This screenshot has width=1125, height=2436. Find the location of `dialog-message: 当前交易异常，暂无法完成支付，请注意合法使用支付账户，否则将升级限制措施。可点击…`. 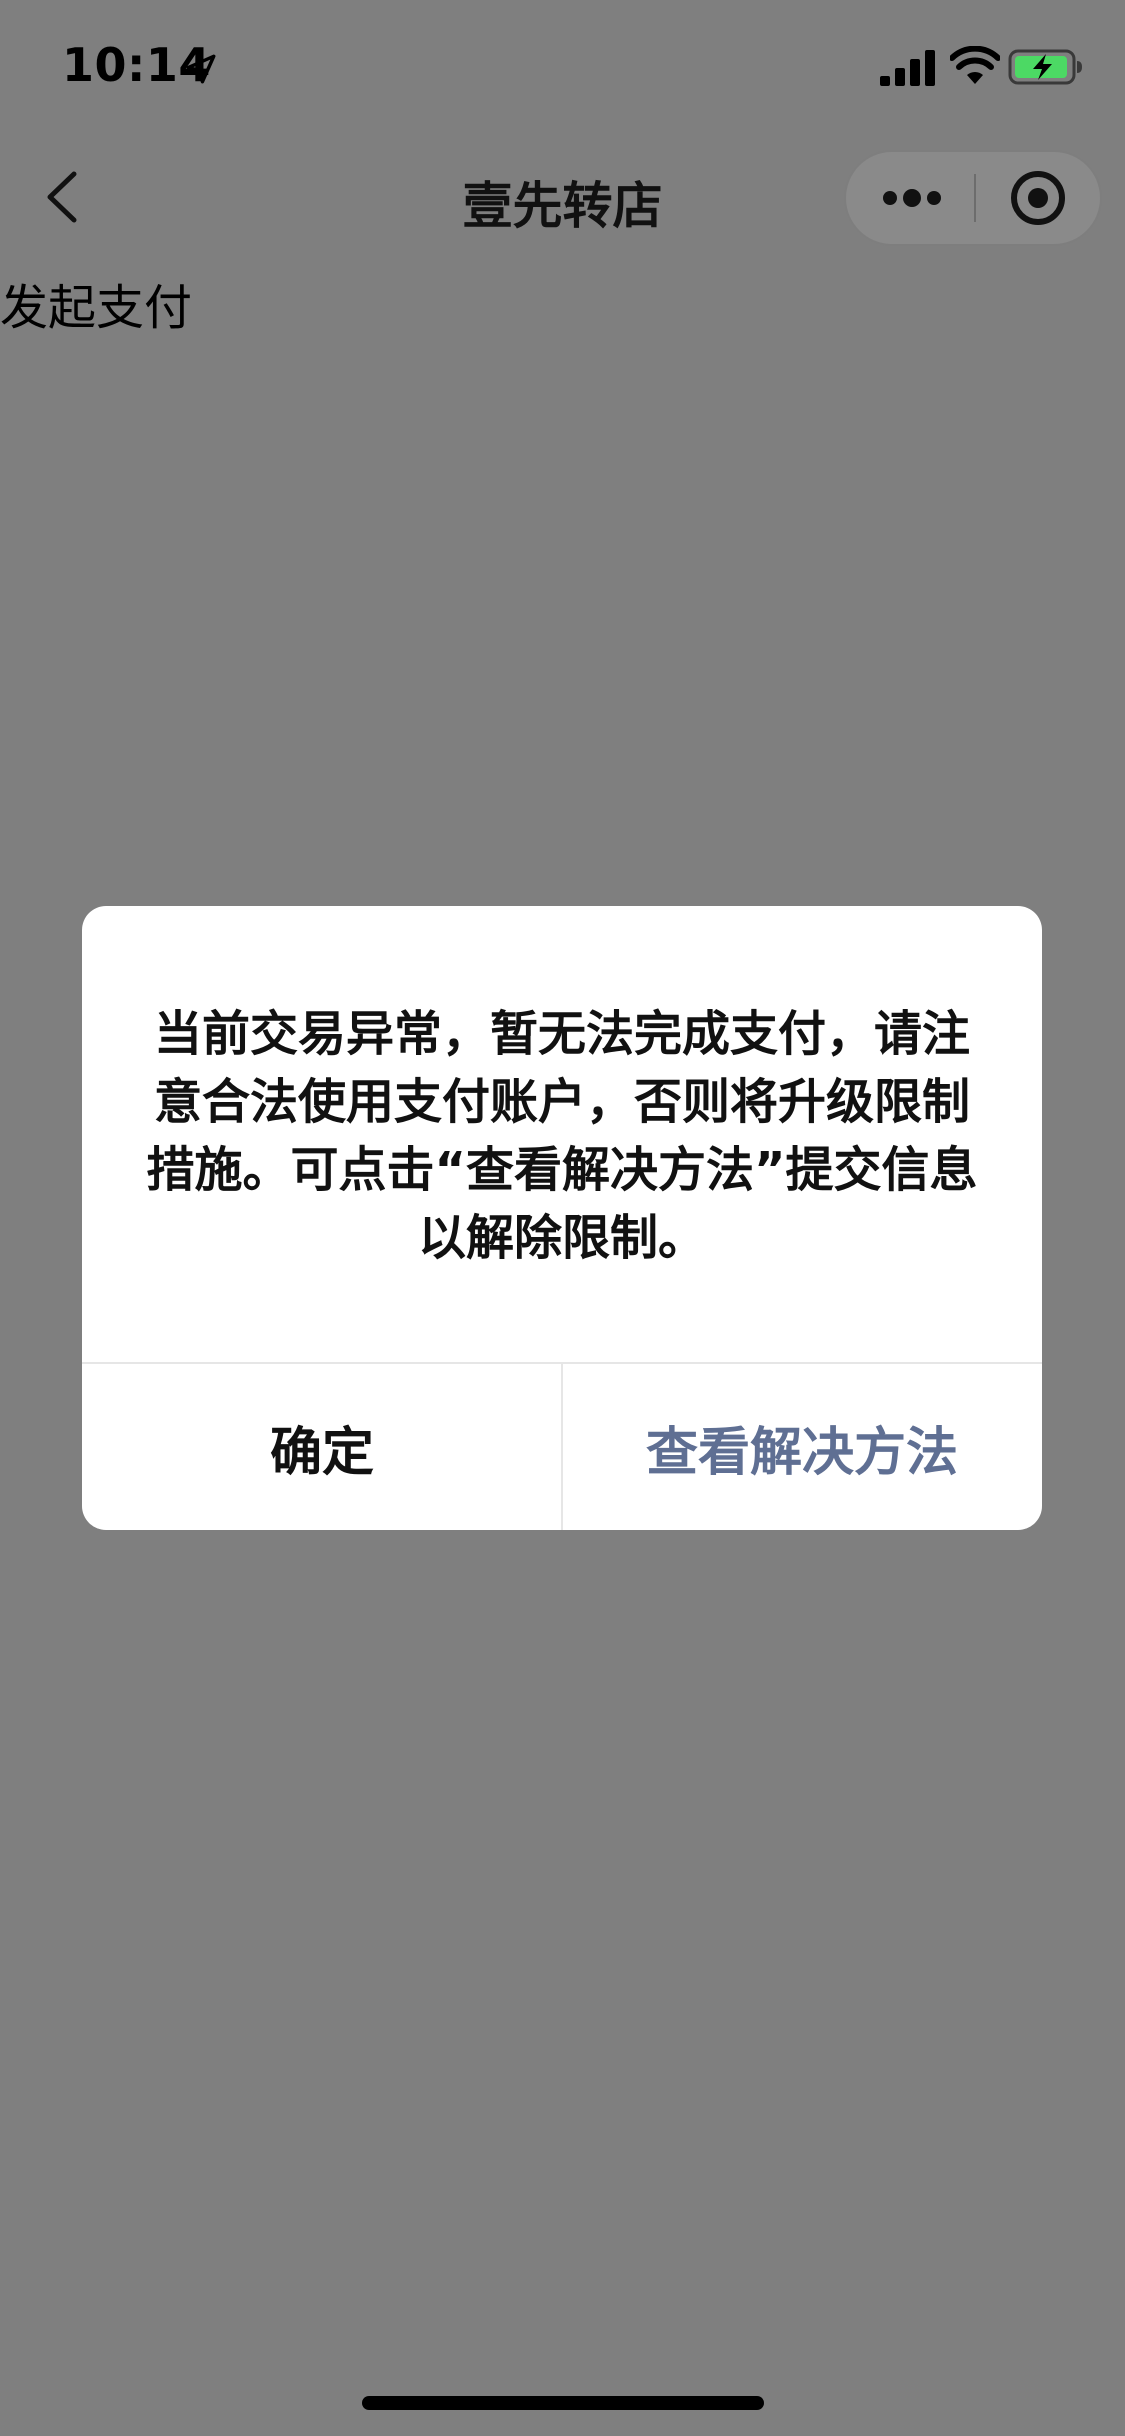

dialog-message: 当前交易异常，暂无法完成支付，请注意合法使用支付账户，否则将升级限制措施。可点击… is located at coordinates (562, 1136).